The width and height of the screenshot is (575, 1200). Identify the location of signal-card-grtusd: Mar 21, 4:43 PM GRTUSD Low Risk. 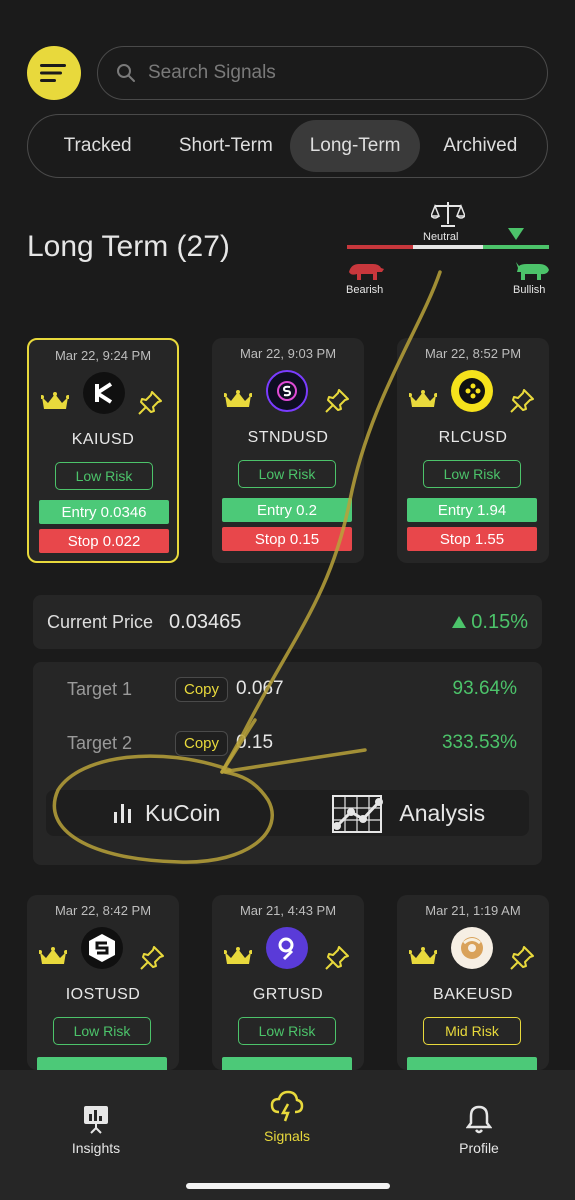
(288, 982).